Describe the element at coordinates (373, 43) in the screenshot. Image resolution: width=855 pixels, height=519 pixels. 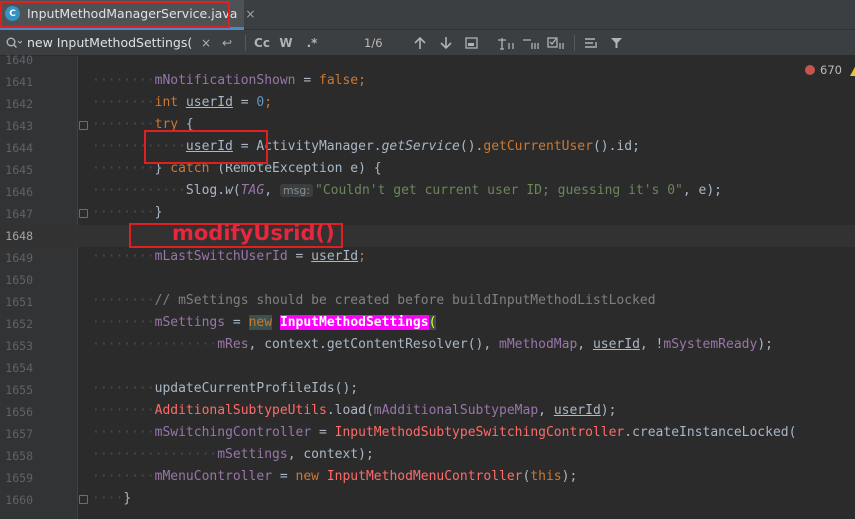
I see `match-count: 1/6` at that location.